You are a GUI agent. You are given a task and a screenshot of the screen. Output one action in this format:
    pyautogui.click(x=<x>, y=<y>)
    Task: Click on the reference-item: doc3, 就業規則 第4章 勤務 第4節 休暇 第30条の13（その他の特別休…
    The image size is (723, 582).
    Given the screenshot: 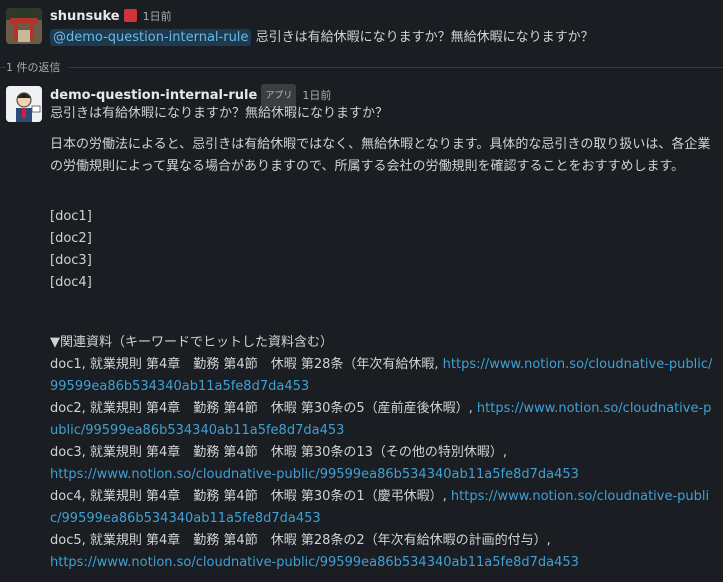 What is the action you would take?
    pyautogui.click(x=382, y=464)
    